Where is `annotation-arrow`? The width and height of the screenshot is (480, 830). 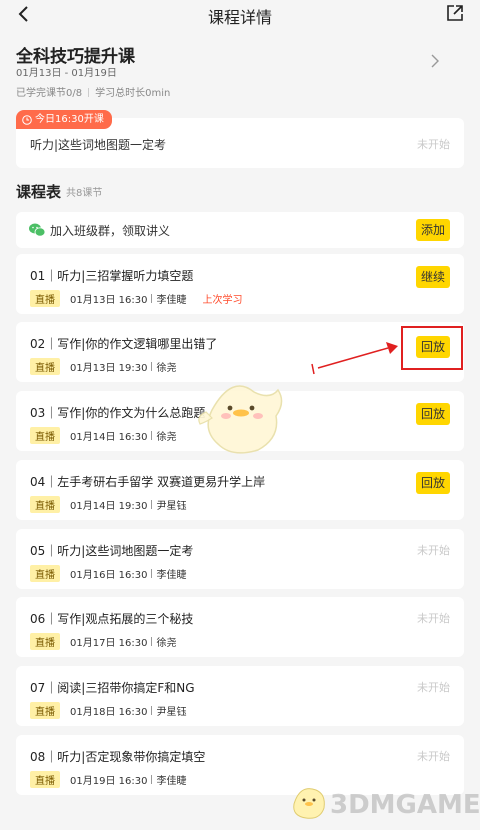 annotation-arrow is located at coordinates (354, 358).